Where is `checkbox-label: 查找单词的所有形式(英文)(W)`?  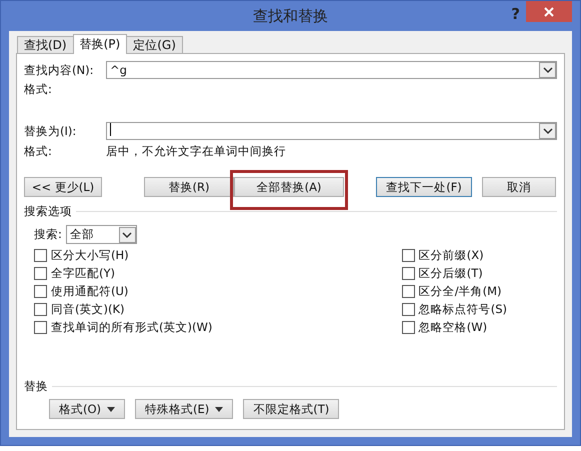 checkbox-label: 查找单词的所有形式(英文)(W) is located at coordinates (131, 327).